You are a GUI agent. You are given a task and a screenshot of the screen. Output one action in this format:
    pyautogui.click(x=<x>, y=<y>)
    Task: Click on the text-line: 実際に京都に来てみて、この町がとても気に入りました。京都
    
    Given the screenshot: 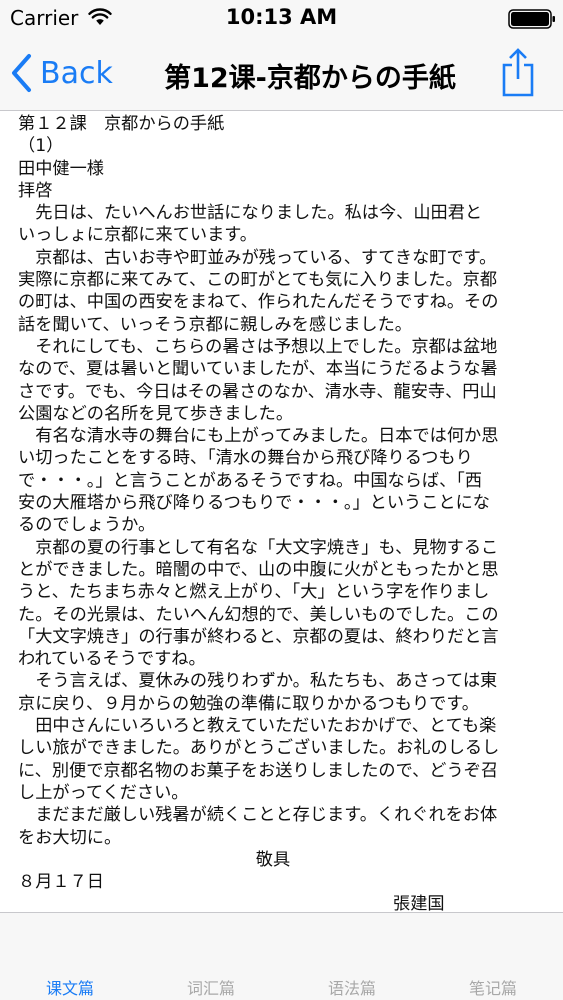 What is the action you would take?
    pyautogui.click(x=258, y=280)
    